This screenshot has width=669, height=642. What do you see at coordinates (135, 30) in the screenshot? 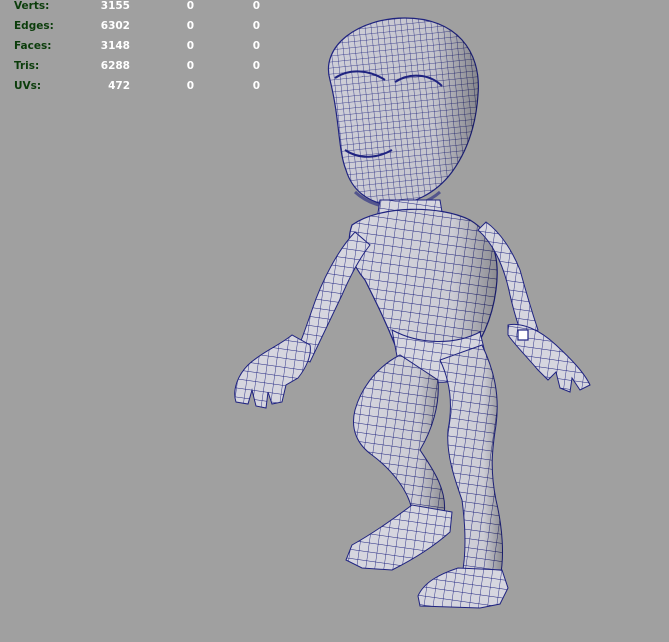
I see `hud-row-edges: Edges: 6302 0 0` at bounding box center [135, 30].